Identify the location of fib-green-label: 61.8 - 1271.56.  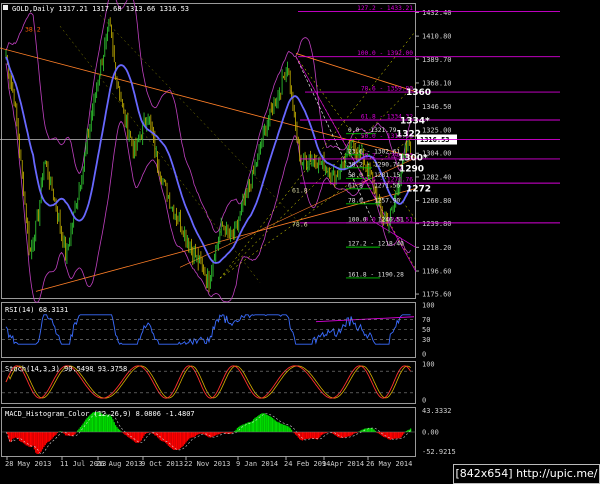
(374, 185).